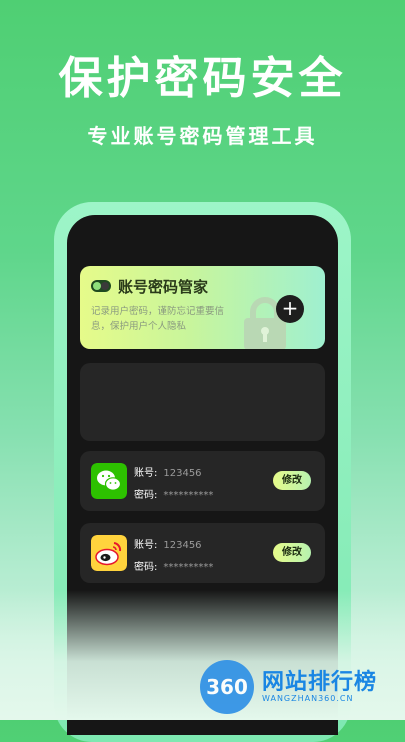  What do you see at coordinates (202, 78) in the screenshot?
I see `headline: 保护密码安全` at bounding box center [202, 78].